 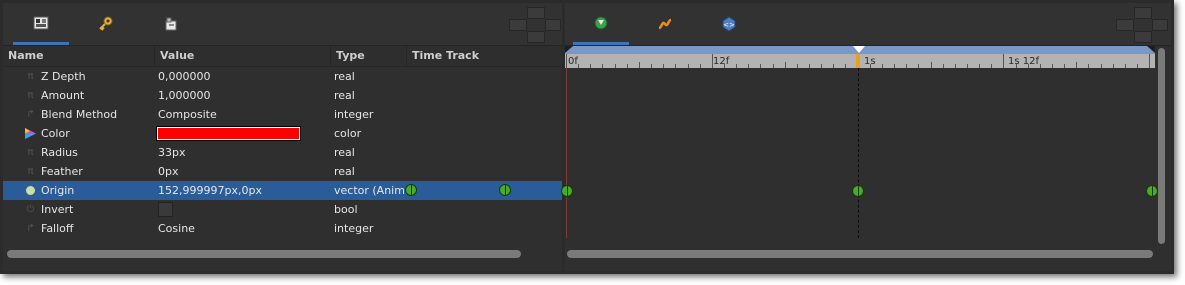 I want to click on timetrack-tabbar: <>, so click(x=868, y=24).